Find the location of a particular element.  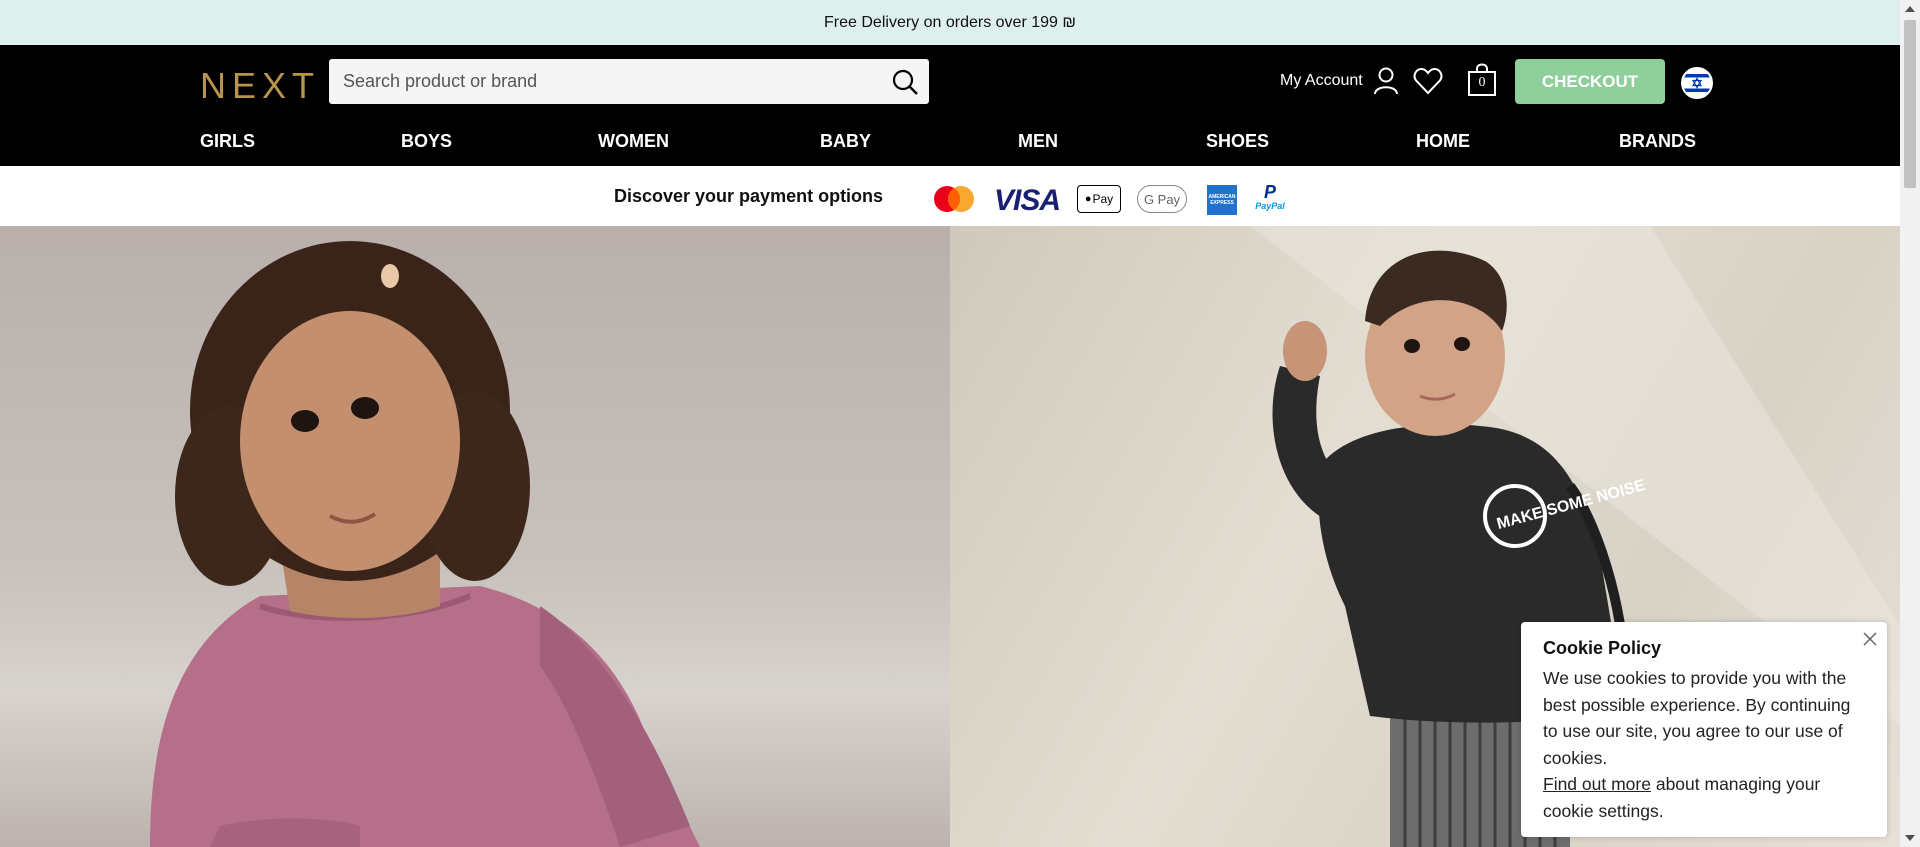

site-header: NEXT My Account 0 CHECKOUT is located at coordinates (950, 105).